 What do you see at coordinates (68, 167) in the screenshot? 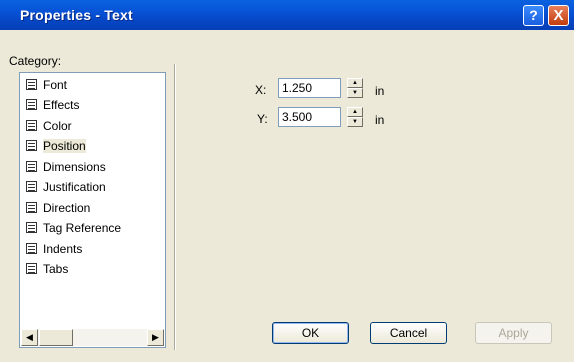
I see `category-item-dimensions: Dimensions` at bounding box center [68, 167].